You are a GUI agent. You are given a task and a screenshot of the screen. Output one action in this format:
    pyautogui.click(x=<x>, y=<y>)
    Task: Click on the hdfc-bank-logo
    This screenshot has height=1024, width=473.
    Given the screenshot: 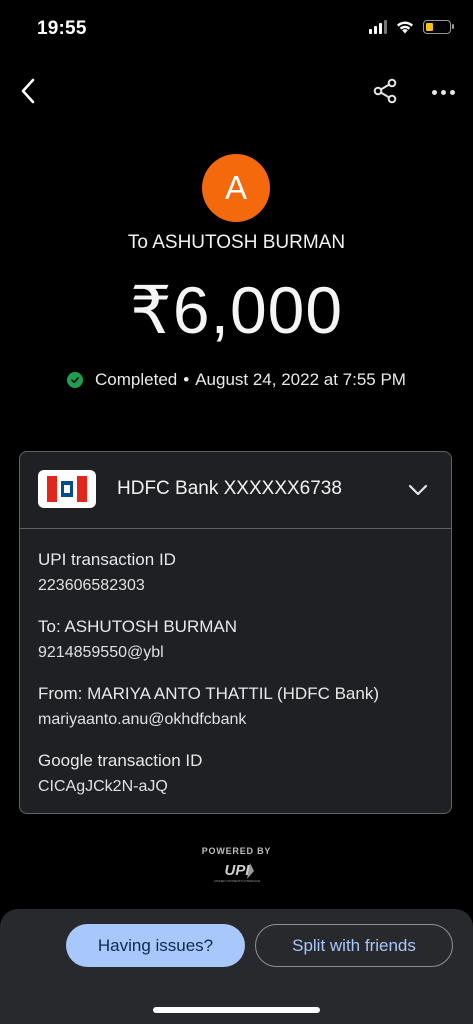 What is the action you would take?
    pyautogui.click(x=67, y=489)
    